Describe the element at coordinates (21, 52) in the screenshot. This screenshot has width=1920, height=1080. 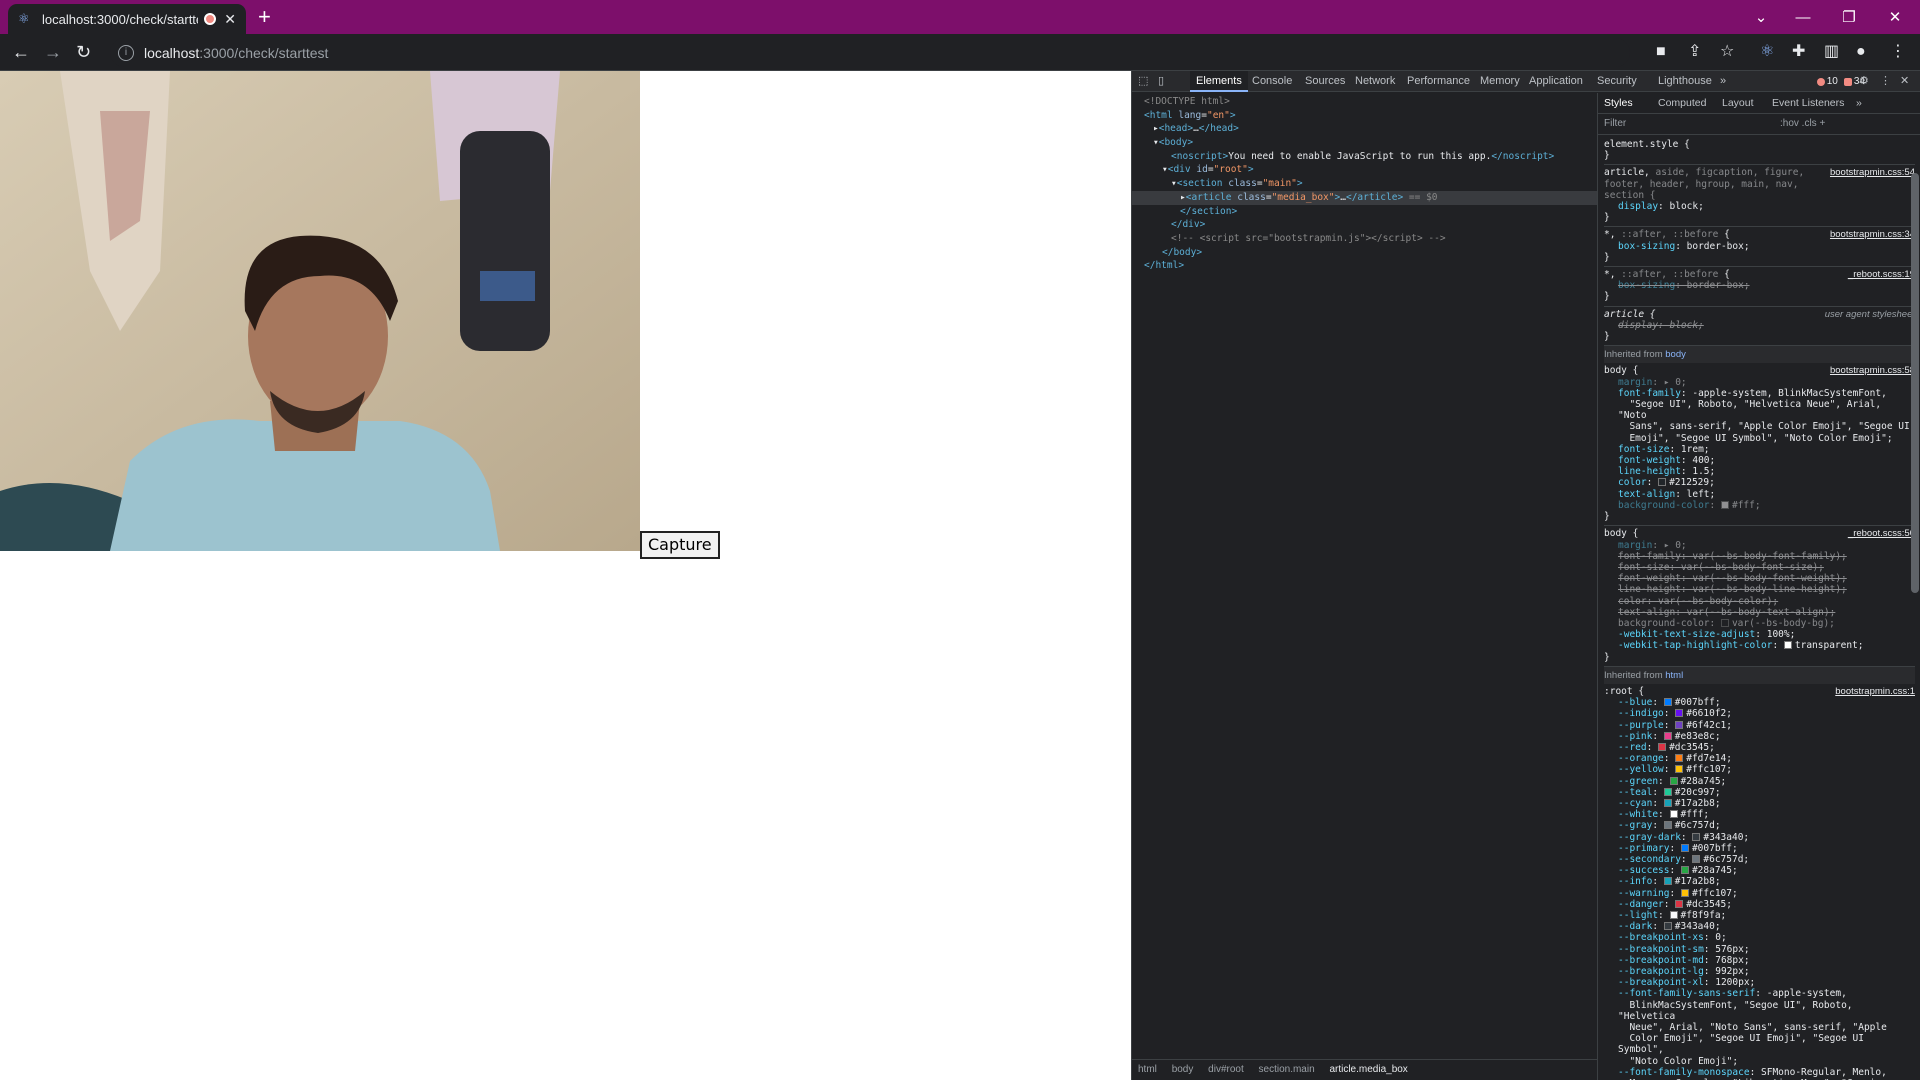
I see `back-icon: ←` at that location.